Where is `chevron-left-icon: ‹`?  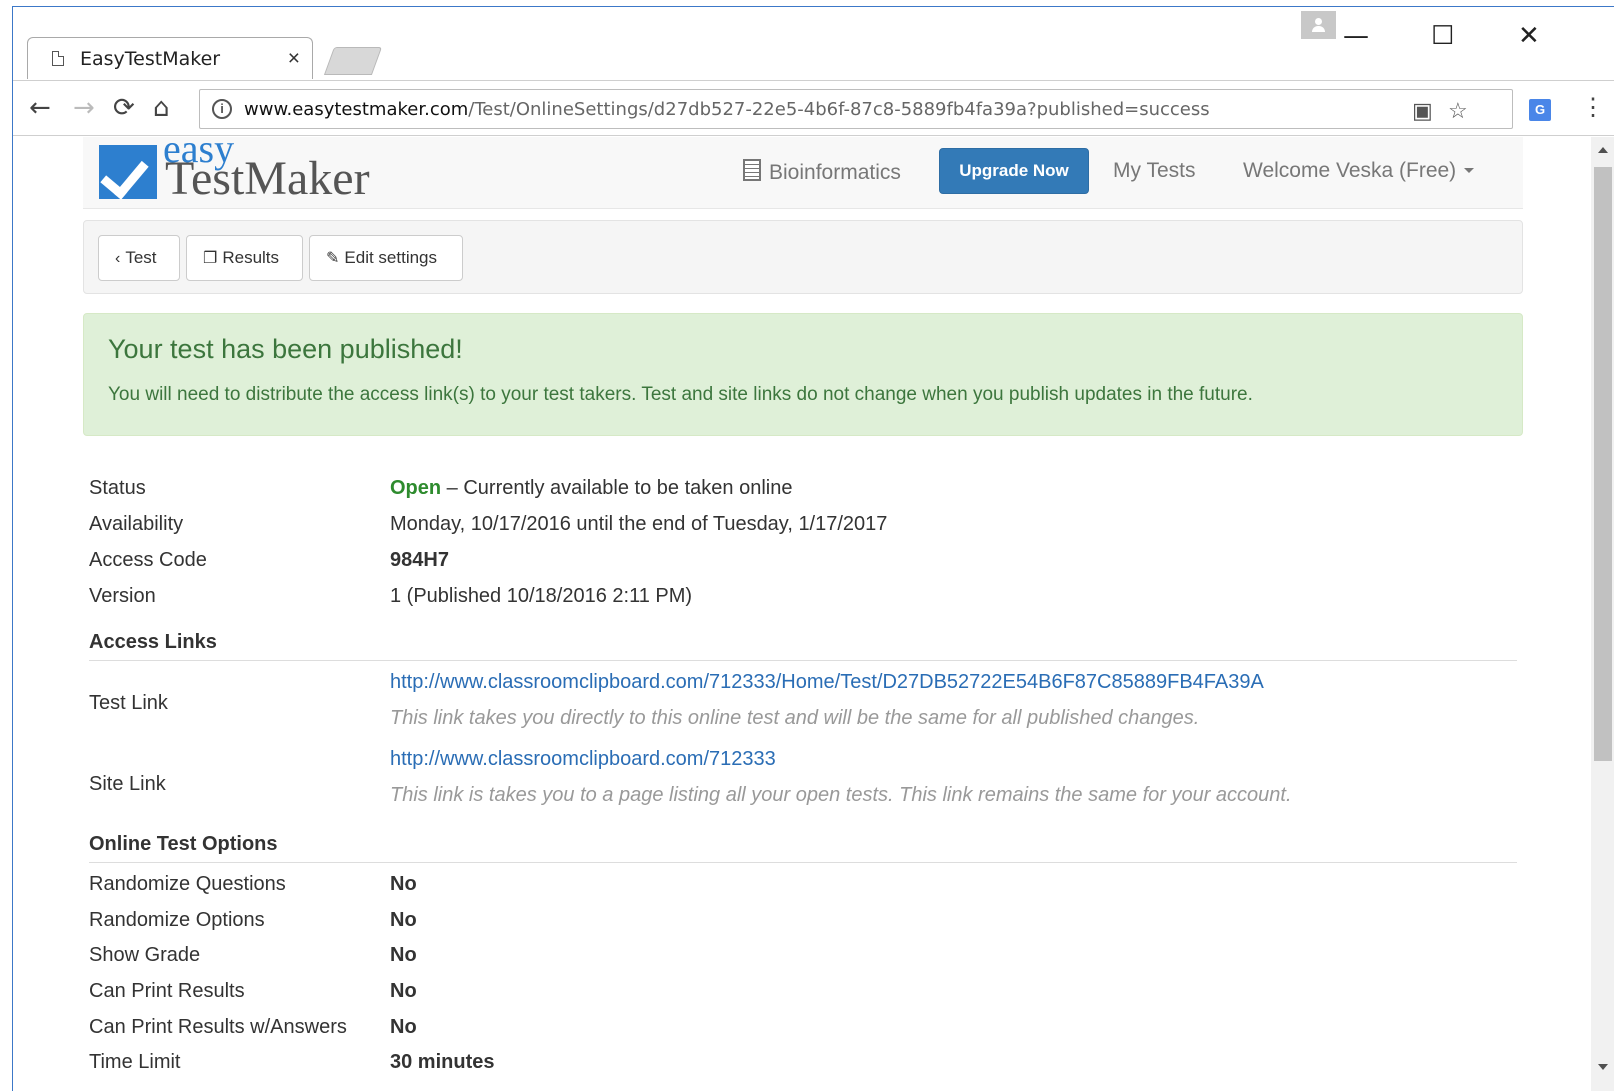 chevron-left-icon: ‹ is located at coordinates (118, 258).